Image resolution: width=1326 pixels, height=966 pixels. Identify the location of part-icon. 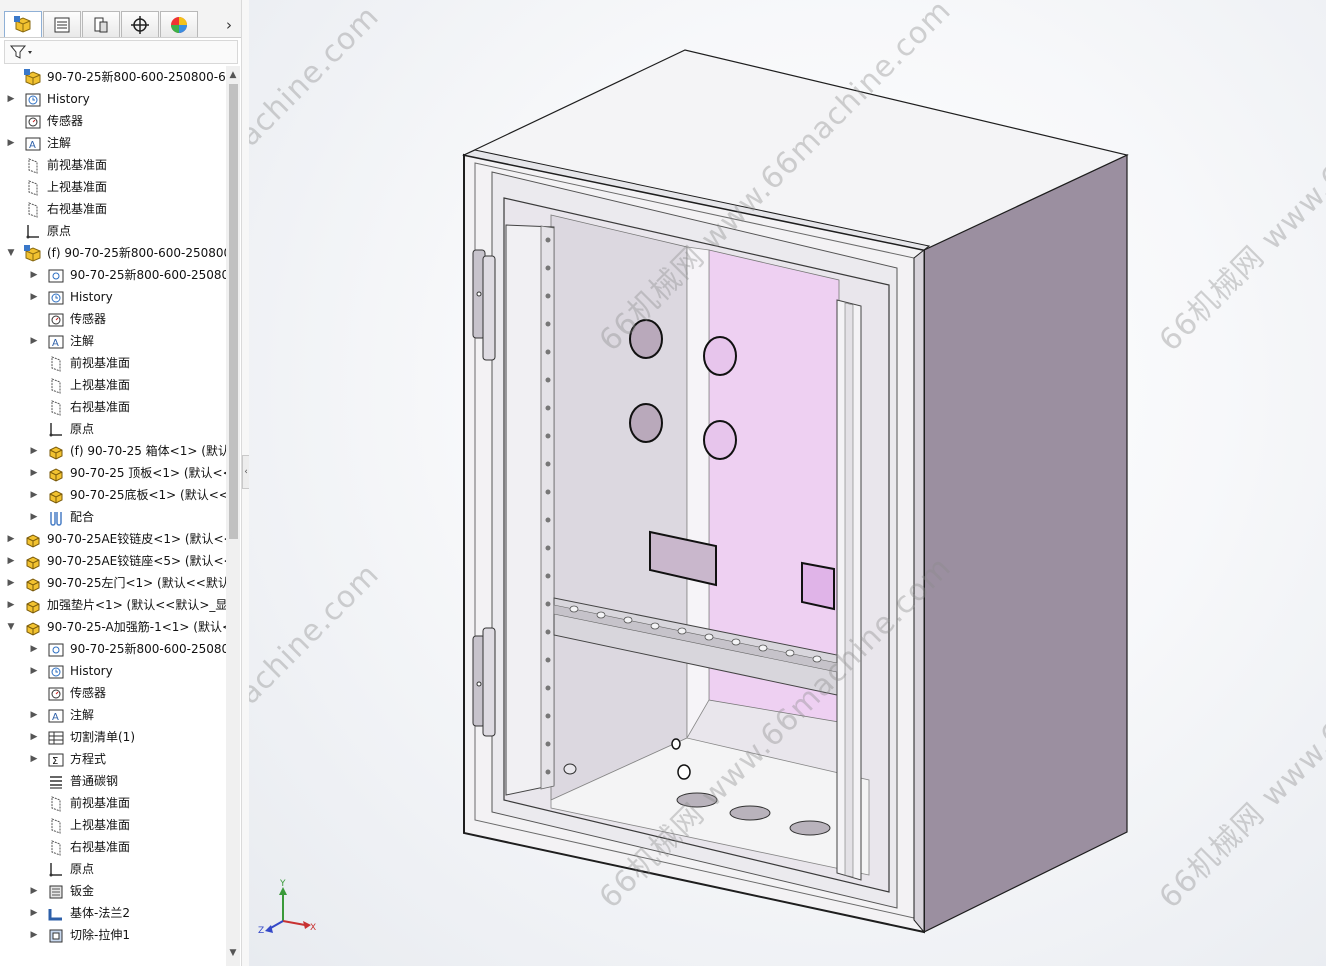
(33, 585).